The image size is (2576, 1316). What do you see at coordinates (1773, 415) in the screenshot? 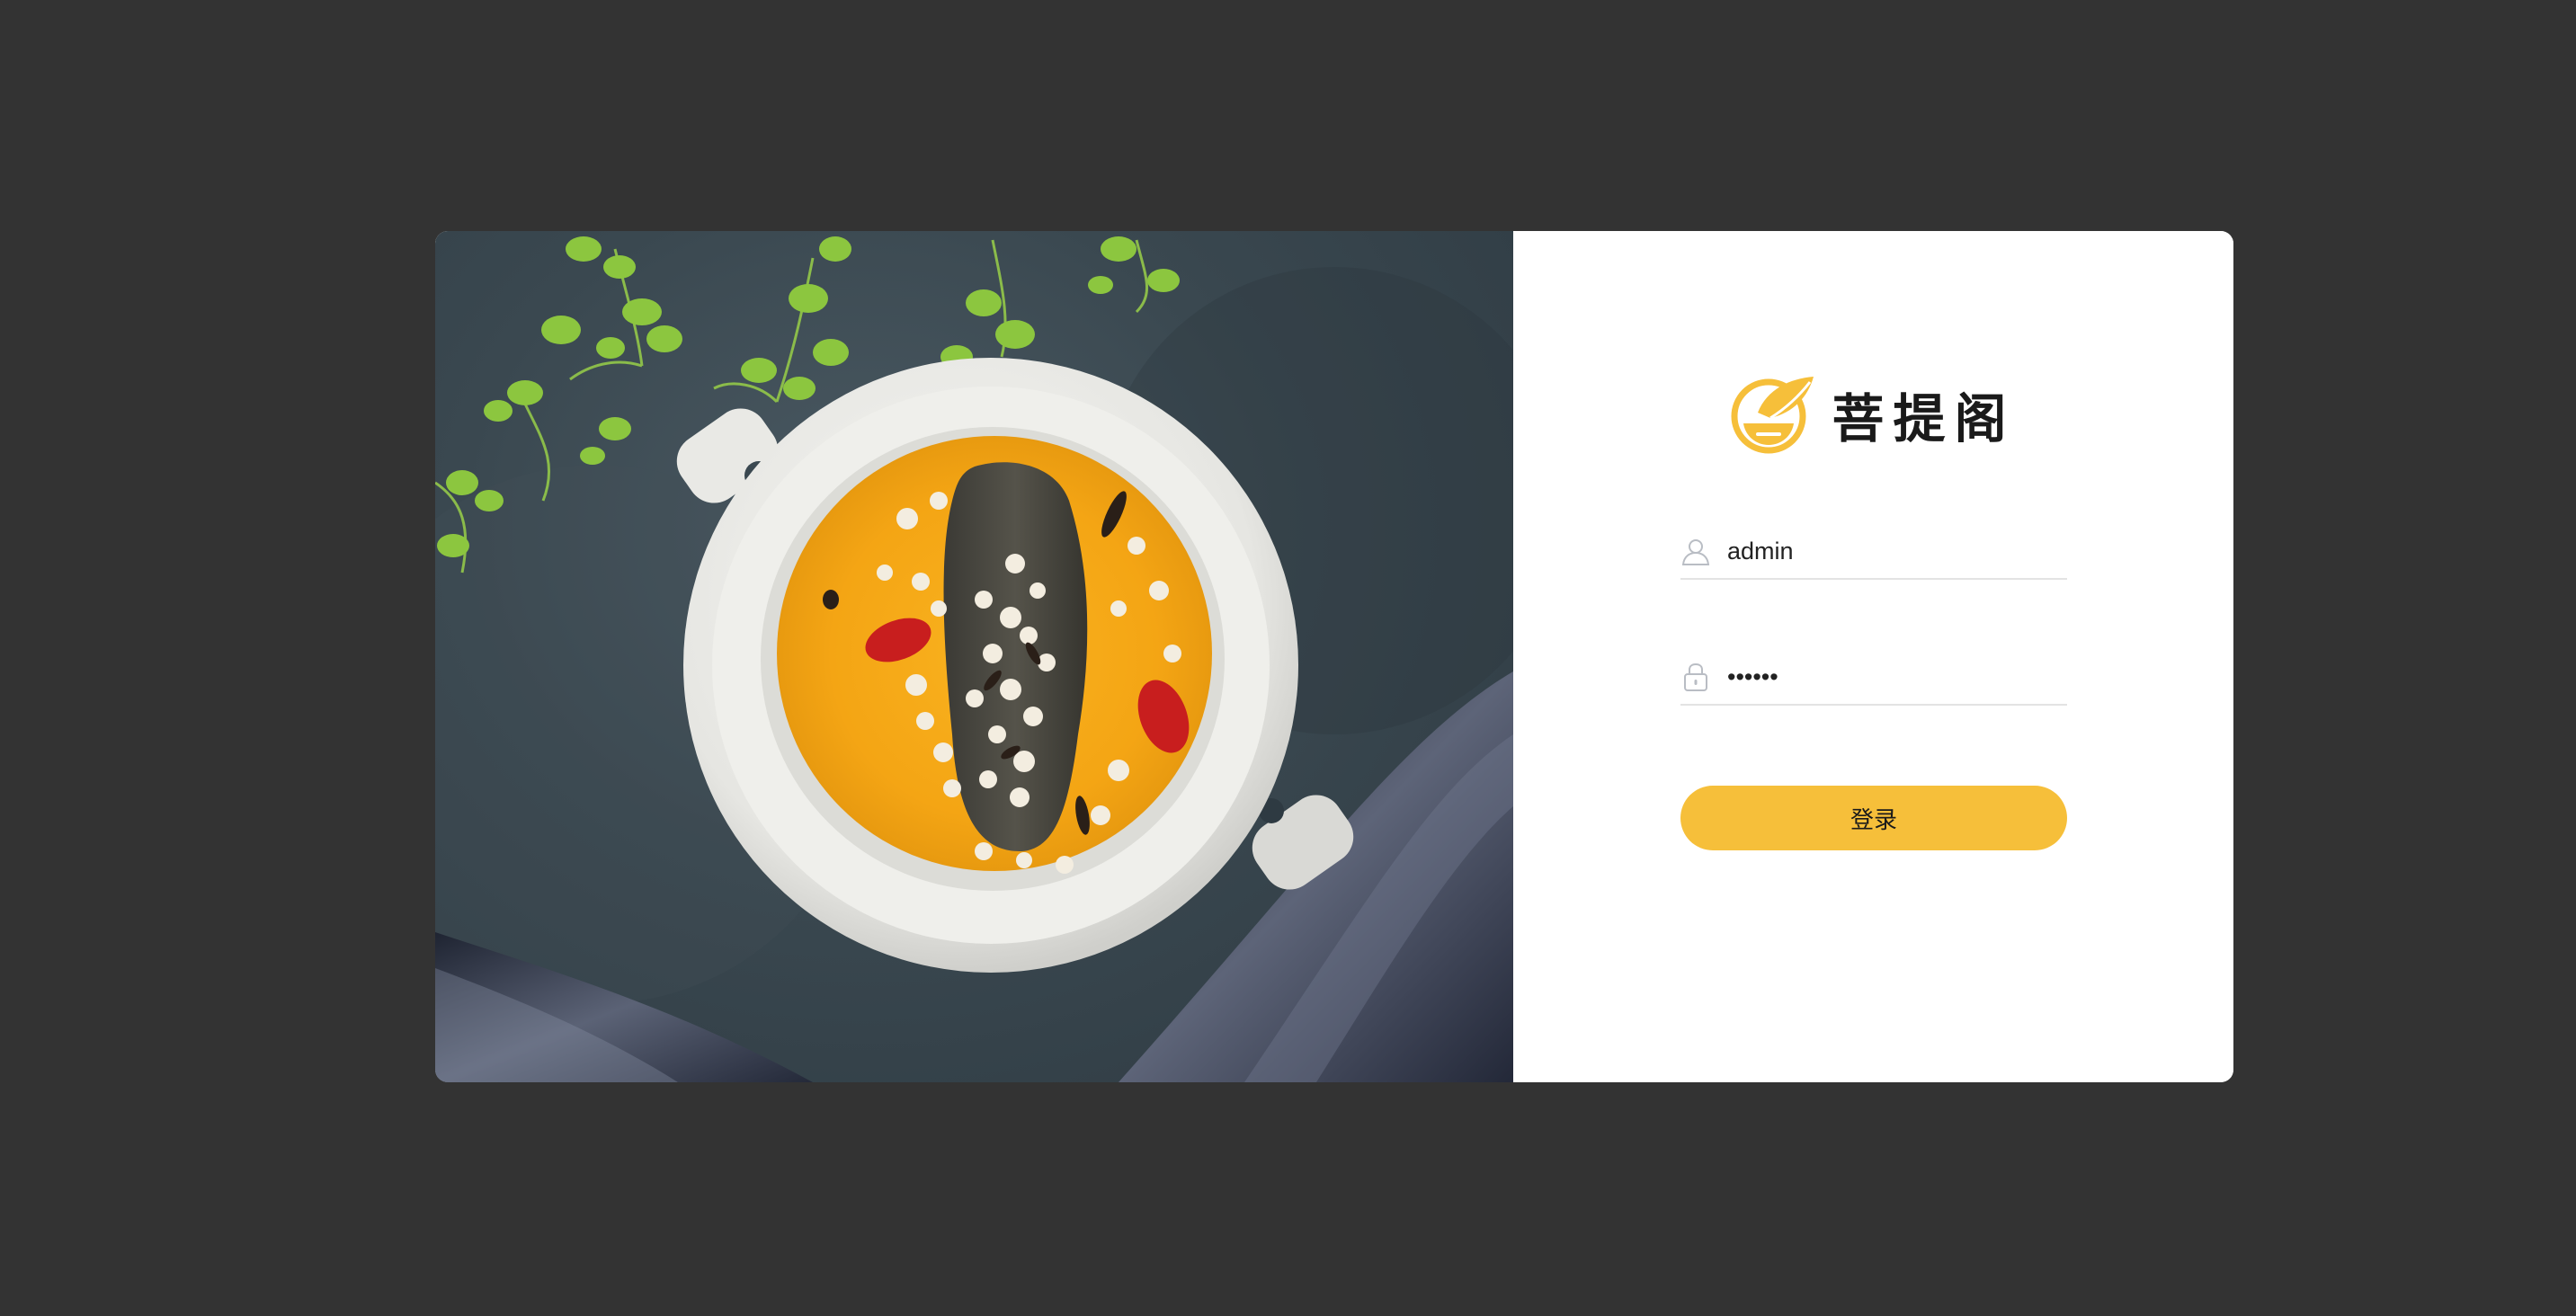
I see `leaf-bowl-logo-icon` at bounding box center [1773, 415].